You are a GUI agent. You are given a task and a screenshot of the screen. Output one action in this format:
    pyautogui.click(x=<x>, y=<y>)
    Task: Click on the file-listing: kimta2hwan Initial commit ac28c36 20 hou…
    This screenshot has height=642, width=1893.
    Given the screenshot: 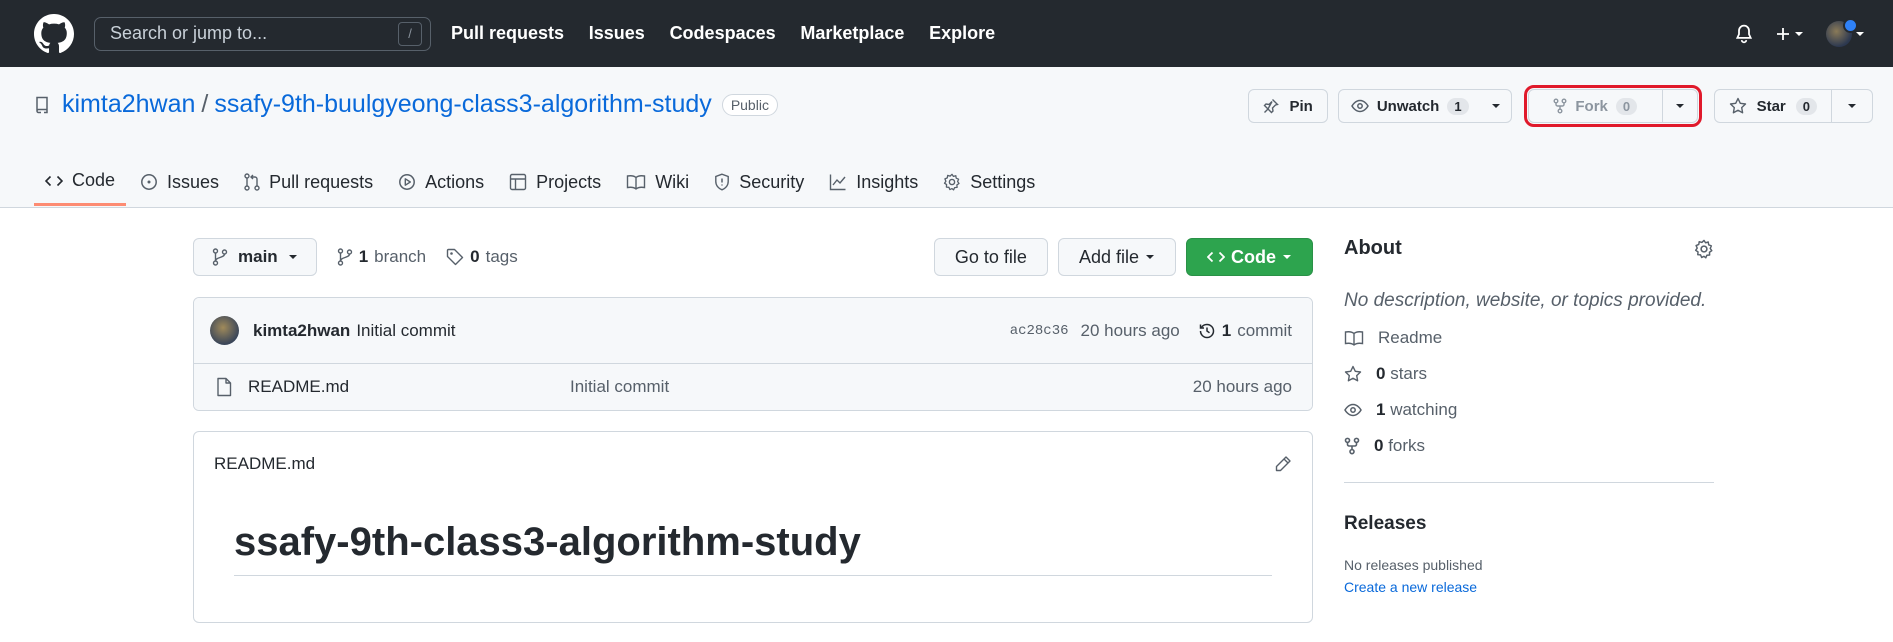 What is the action you would take?
    pyautogui.click(x=753, y=354)
    